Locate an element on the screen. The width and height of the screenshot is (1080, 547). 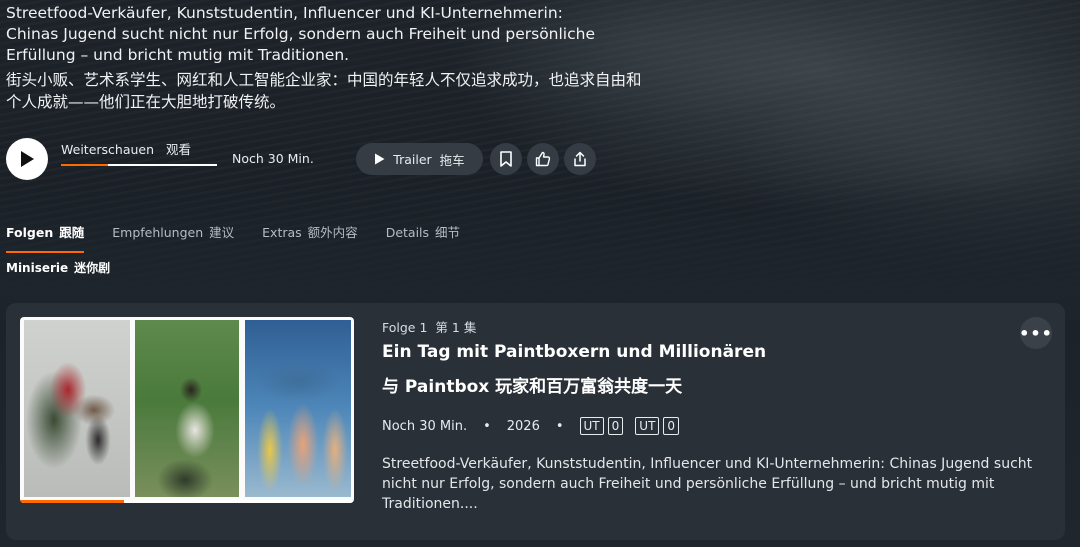
thumbnail-panel-painter is located at coordinates (77, 408).